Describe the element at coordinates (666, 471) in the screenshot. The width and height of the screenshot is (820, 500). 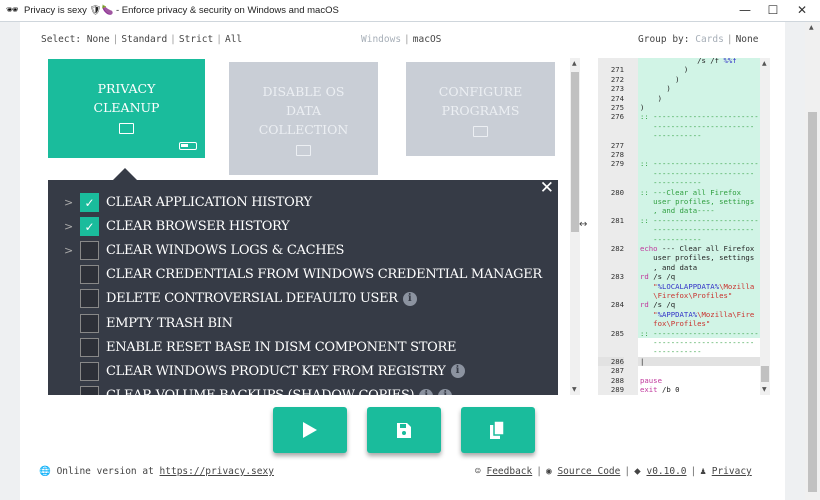
I see `version-link: v0.10.0` at that location.